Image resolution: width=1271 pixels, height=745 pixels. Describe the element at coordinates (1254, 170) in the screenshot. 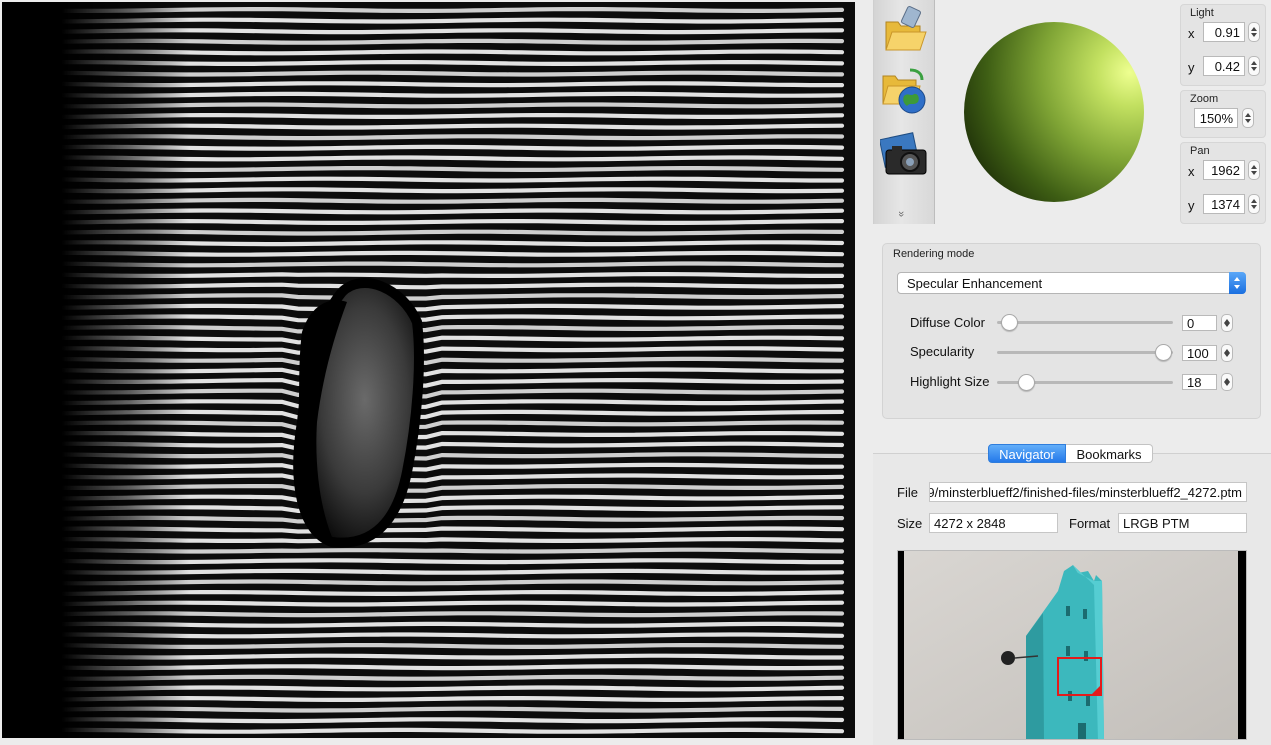

I see `pan-x-stepper` at that location.